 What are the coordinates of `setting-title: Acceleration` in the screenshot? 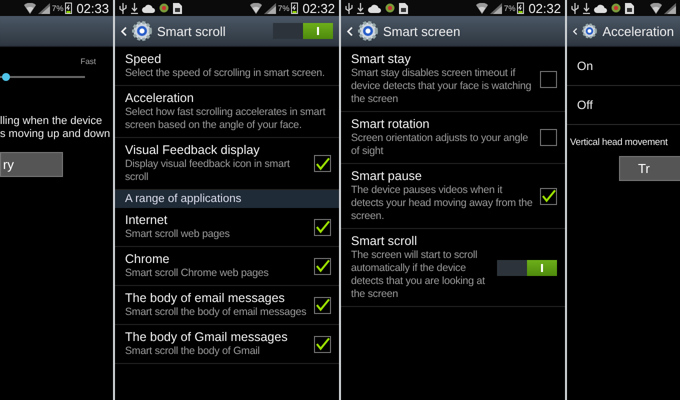 It's located at (160, 98).